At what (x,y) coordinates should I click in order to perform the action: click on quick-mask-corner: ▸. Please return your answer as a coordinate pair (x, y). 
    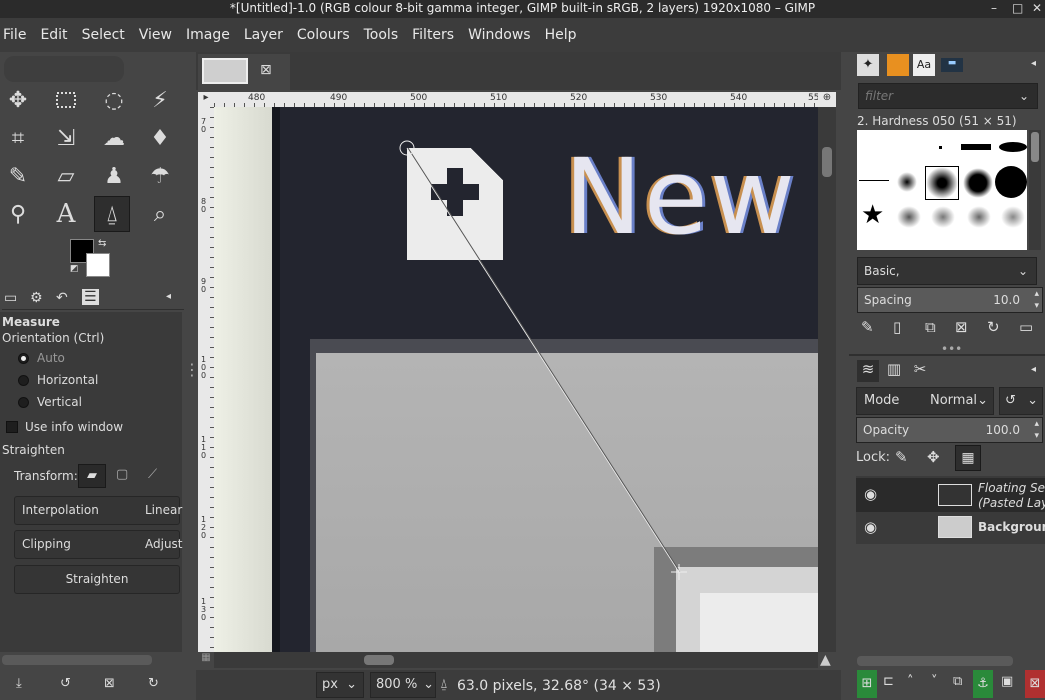
    Looking at the image, I should click on (206, 99).